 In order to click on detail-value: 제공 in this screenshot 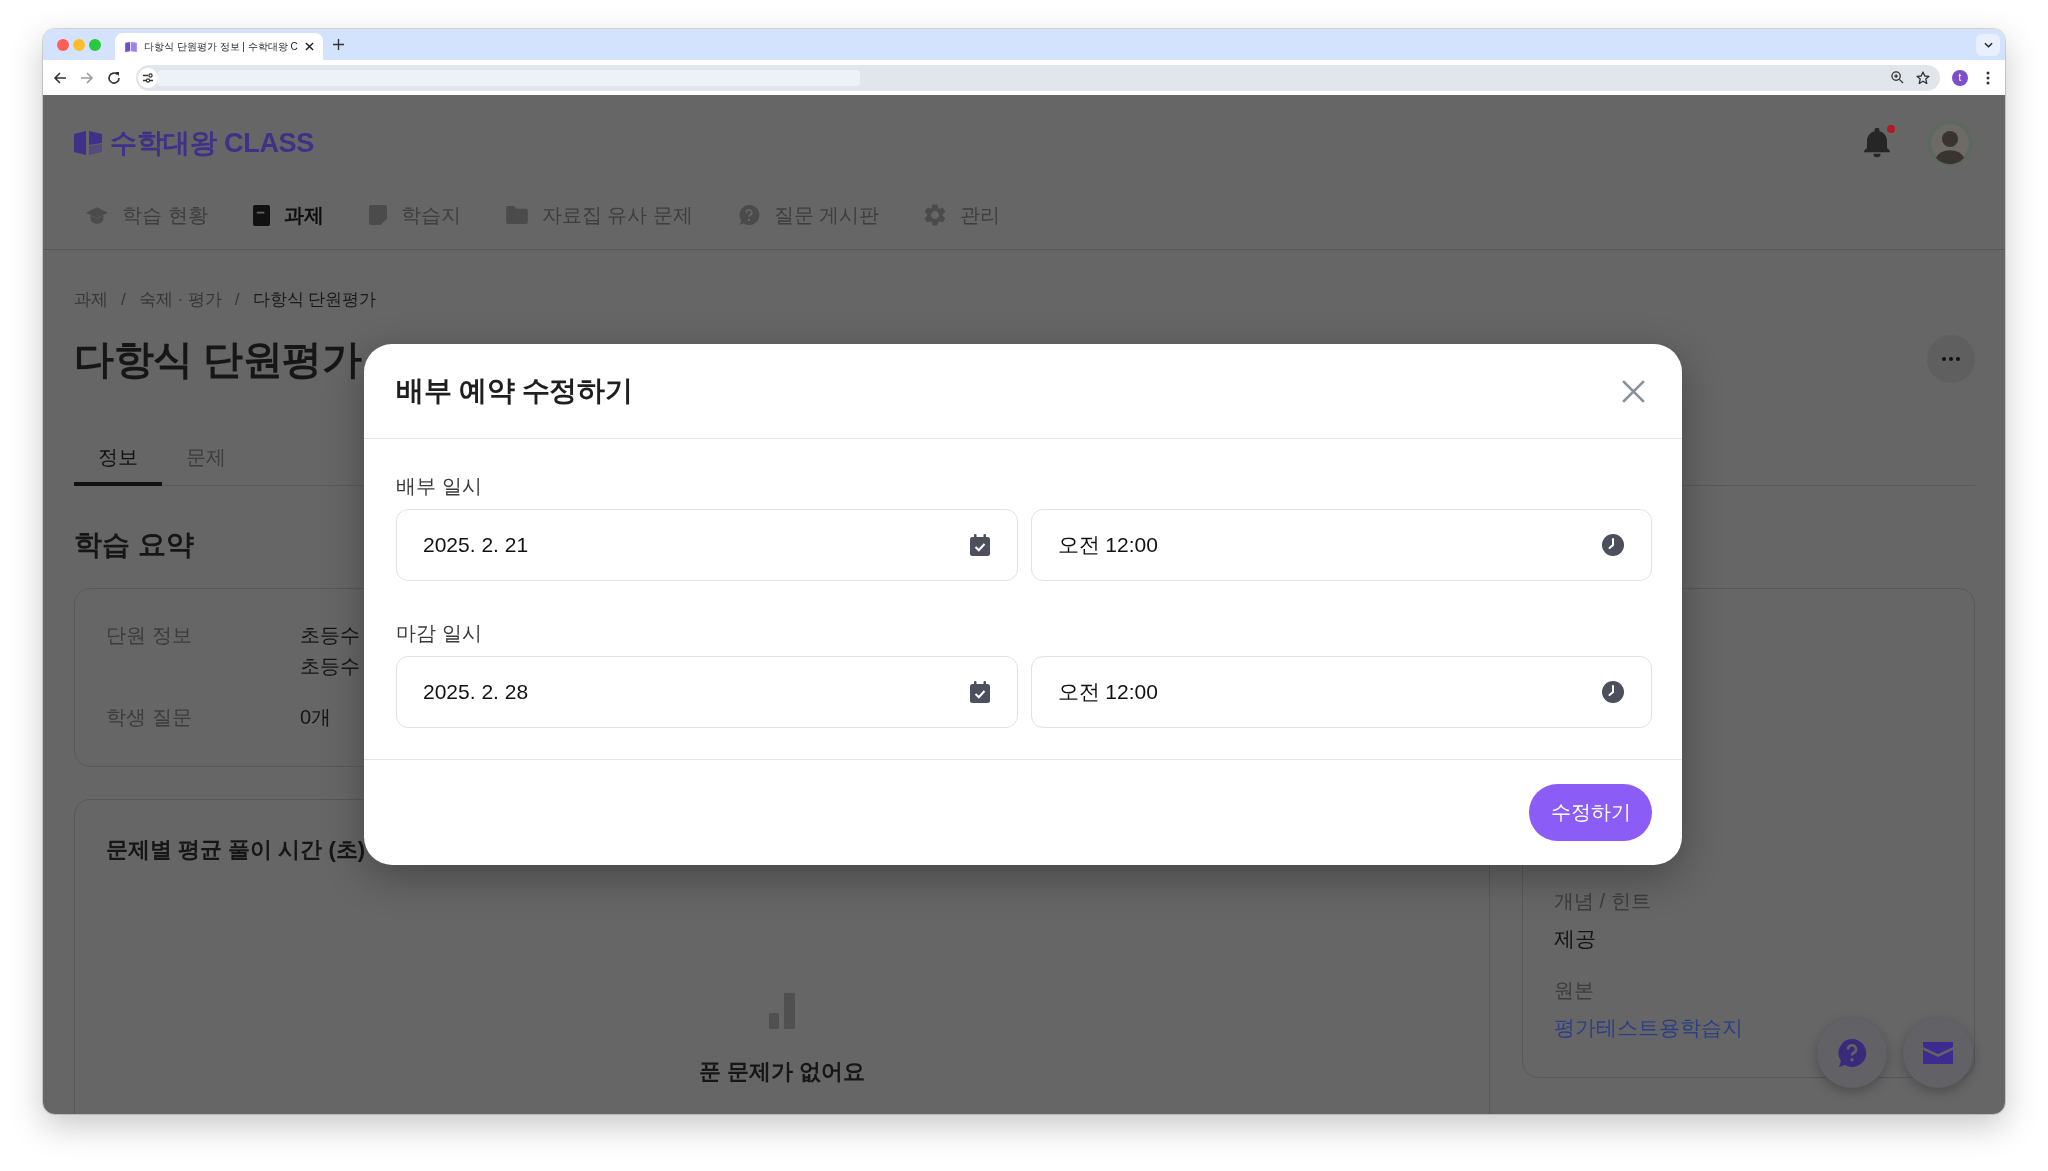, I will do `click(1575, 939)`.